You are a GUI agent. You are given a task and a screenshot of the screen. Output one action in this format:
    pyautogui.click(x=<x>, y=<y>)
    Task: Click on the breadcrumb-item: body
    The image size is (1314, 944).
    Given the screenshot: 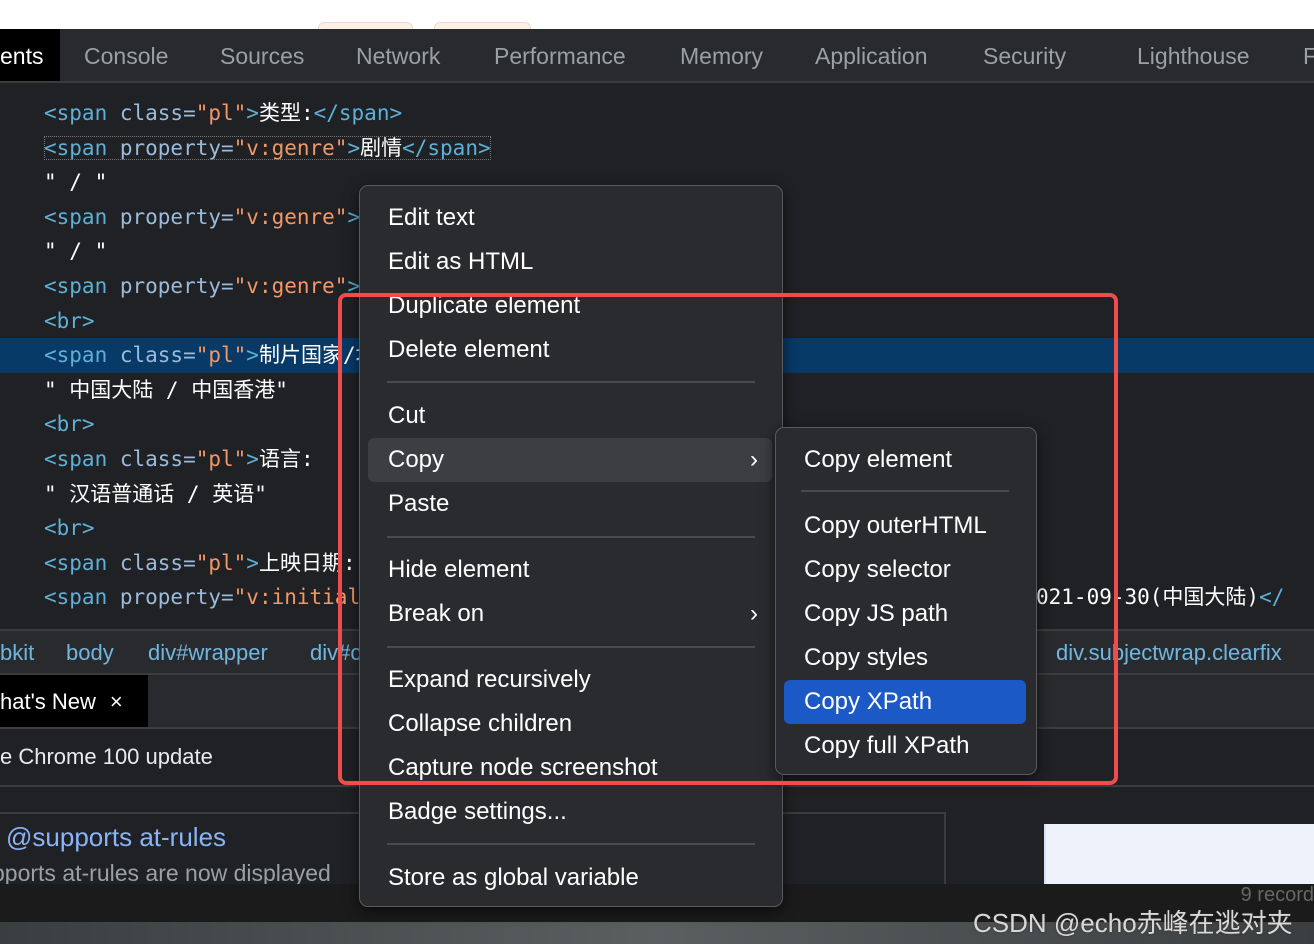 What is the action you would take?
    pyautogui.click(x=90, y=653)
    